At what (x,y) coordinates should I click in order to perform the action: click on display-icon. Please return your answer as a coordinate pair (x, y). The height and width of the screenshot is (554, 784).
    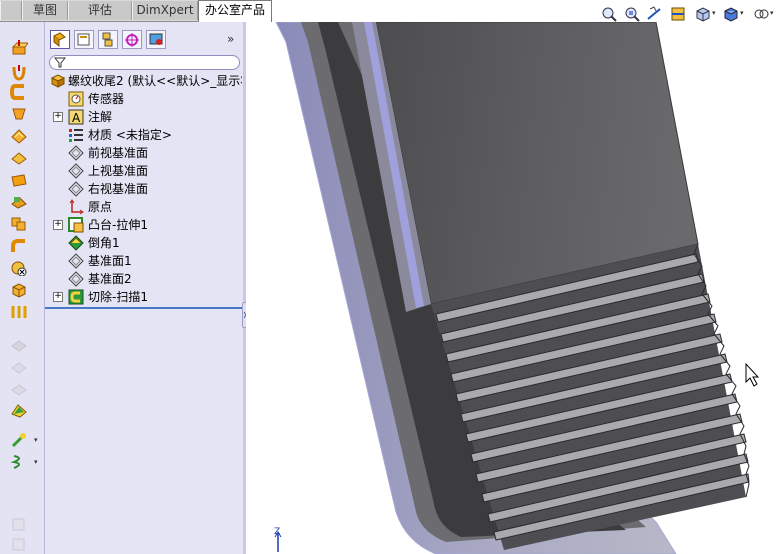
    Looking at the image, I should click on (156, 39).